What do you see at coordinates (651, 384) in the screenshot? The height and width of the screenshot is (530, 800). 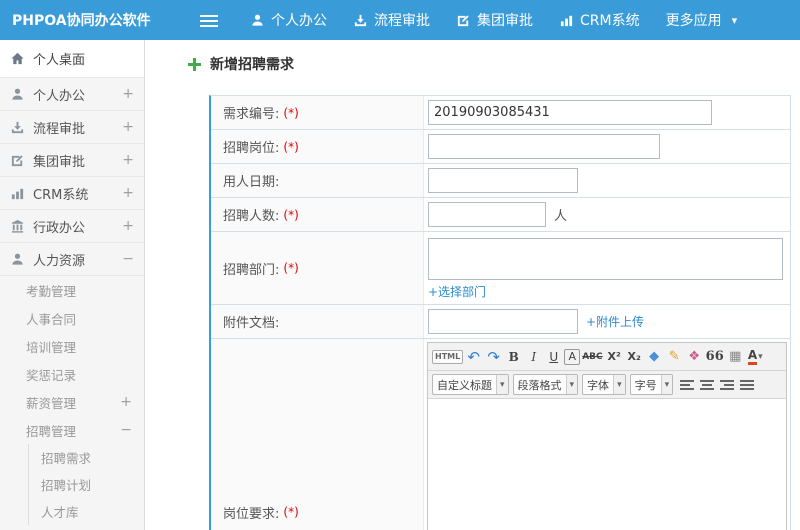 I see `font-size-select: 字号 ▾` at bounding box center [651, 384].